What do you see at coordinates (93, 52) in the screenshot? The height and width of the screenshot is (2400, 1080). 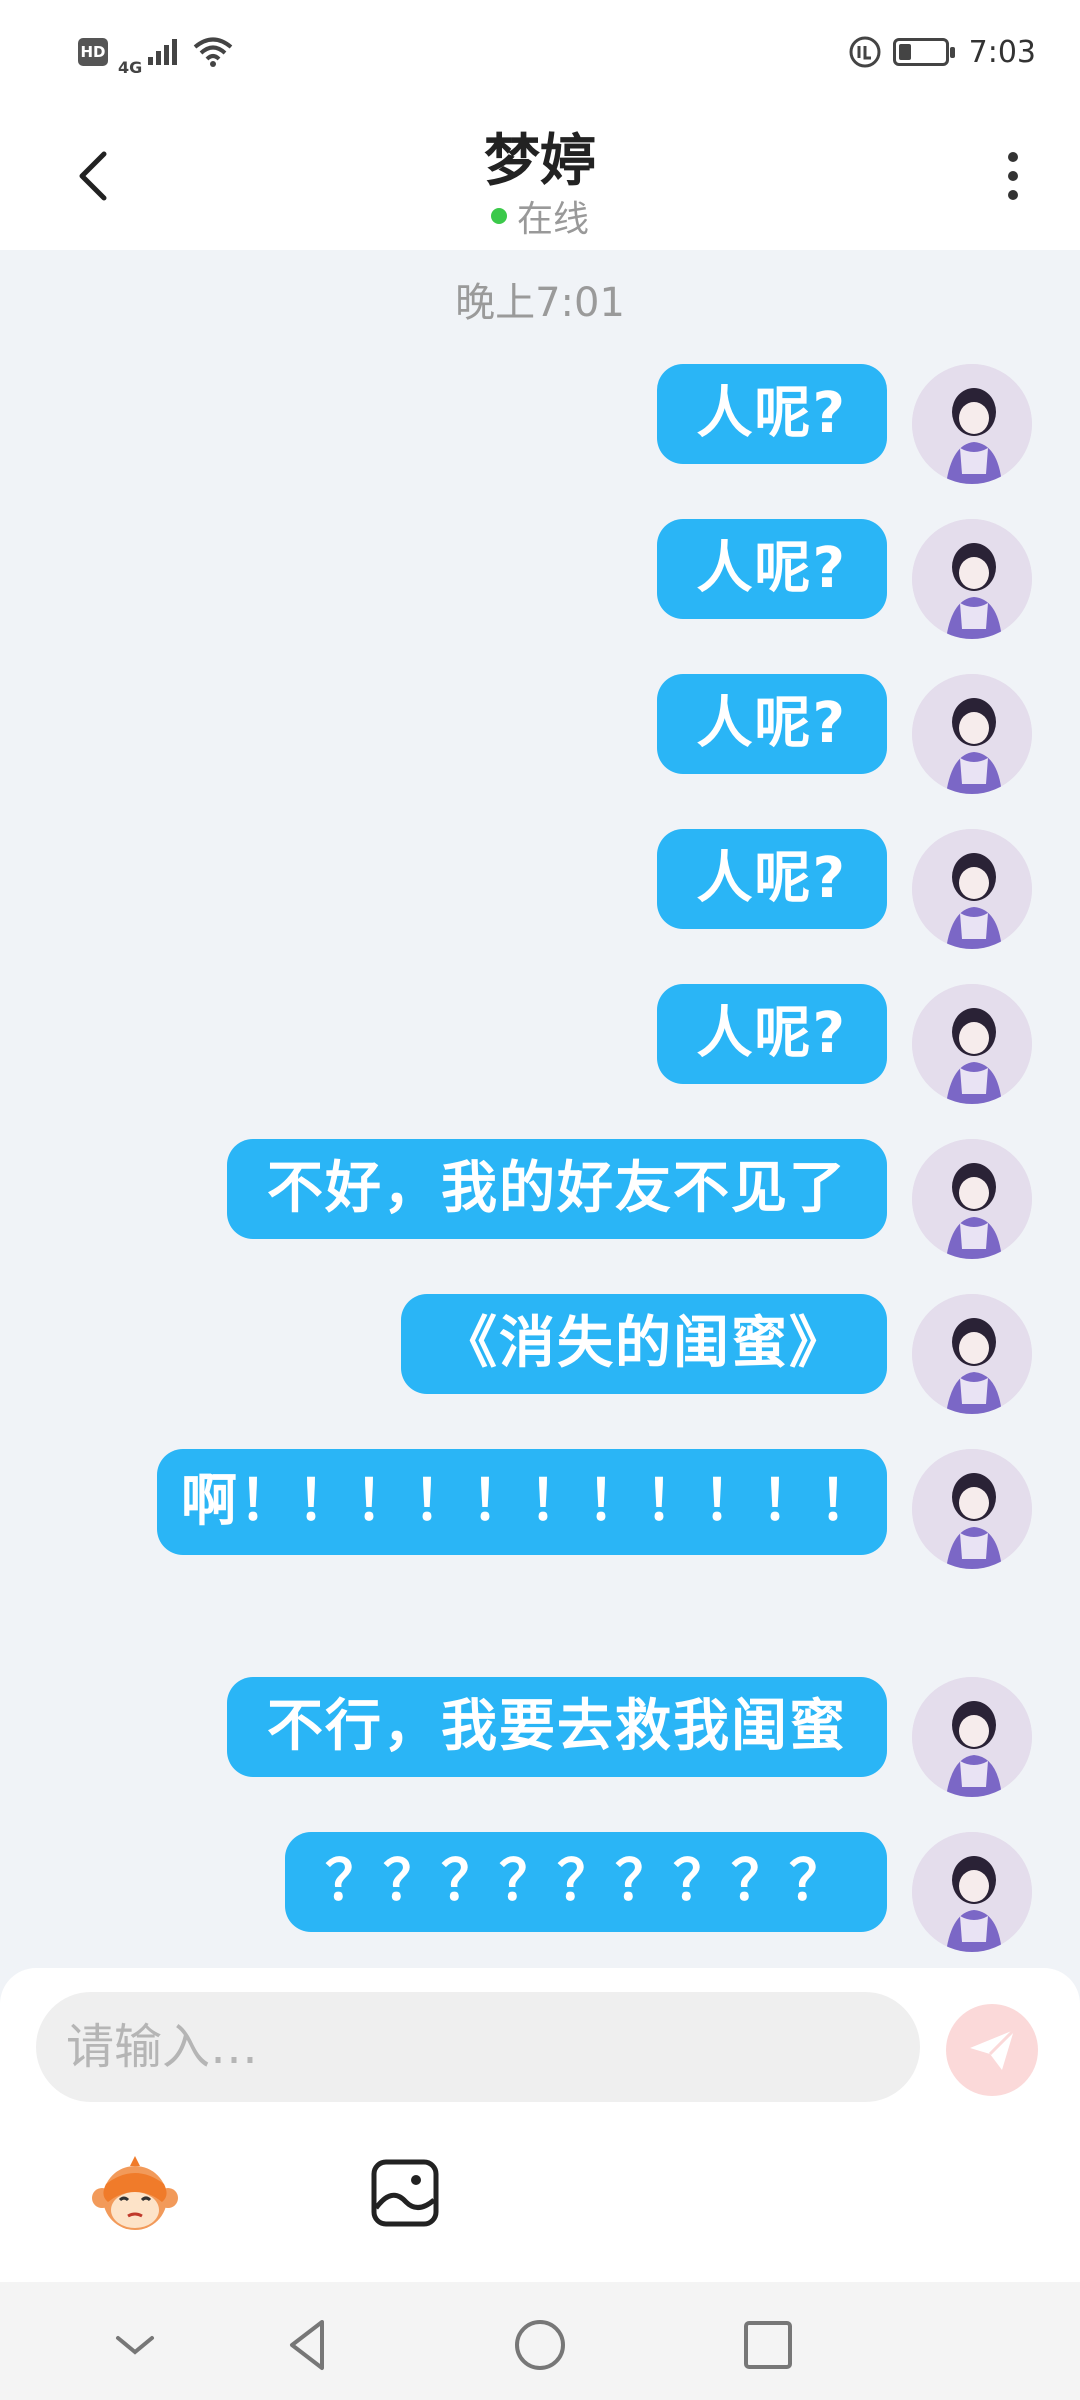 I see `hd-badge: HD` at bounding box center [93, 52].